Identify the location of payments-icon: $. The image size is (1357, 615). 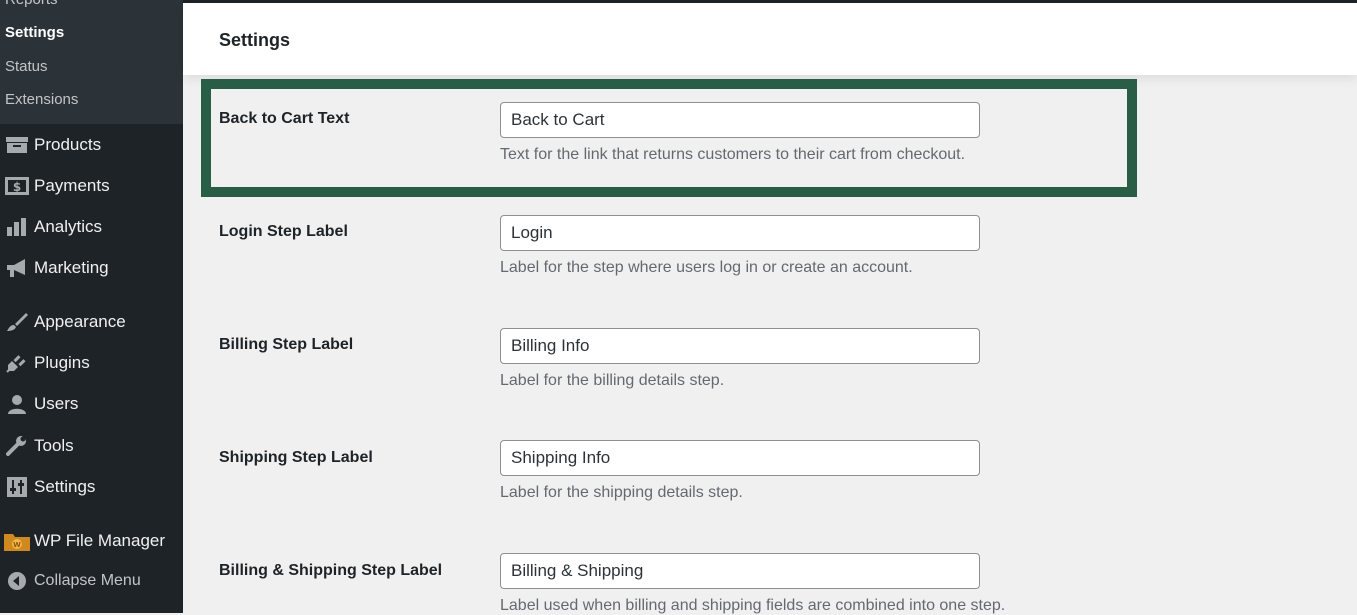
(17, 186).